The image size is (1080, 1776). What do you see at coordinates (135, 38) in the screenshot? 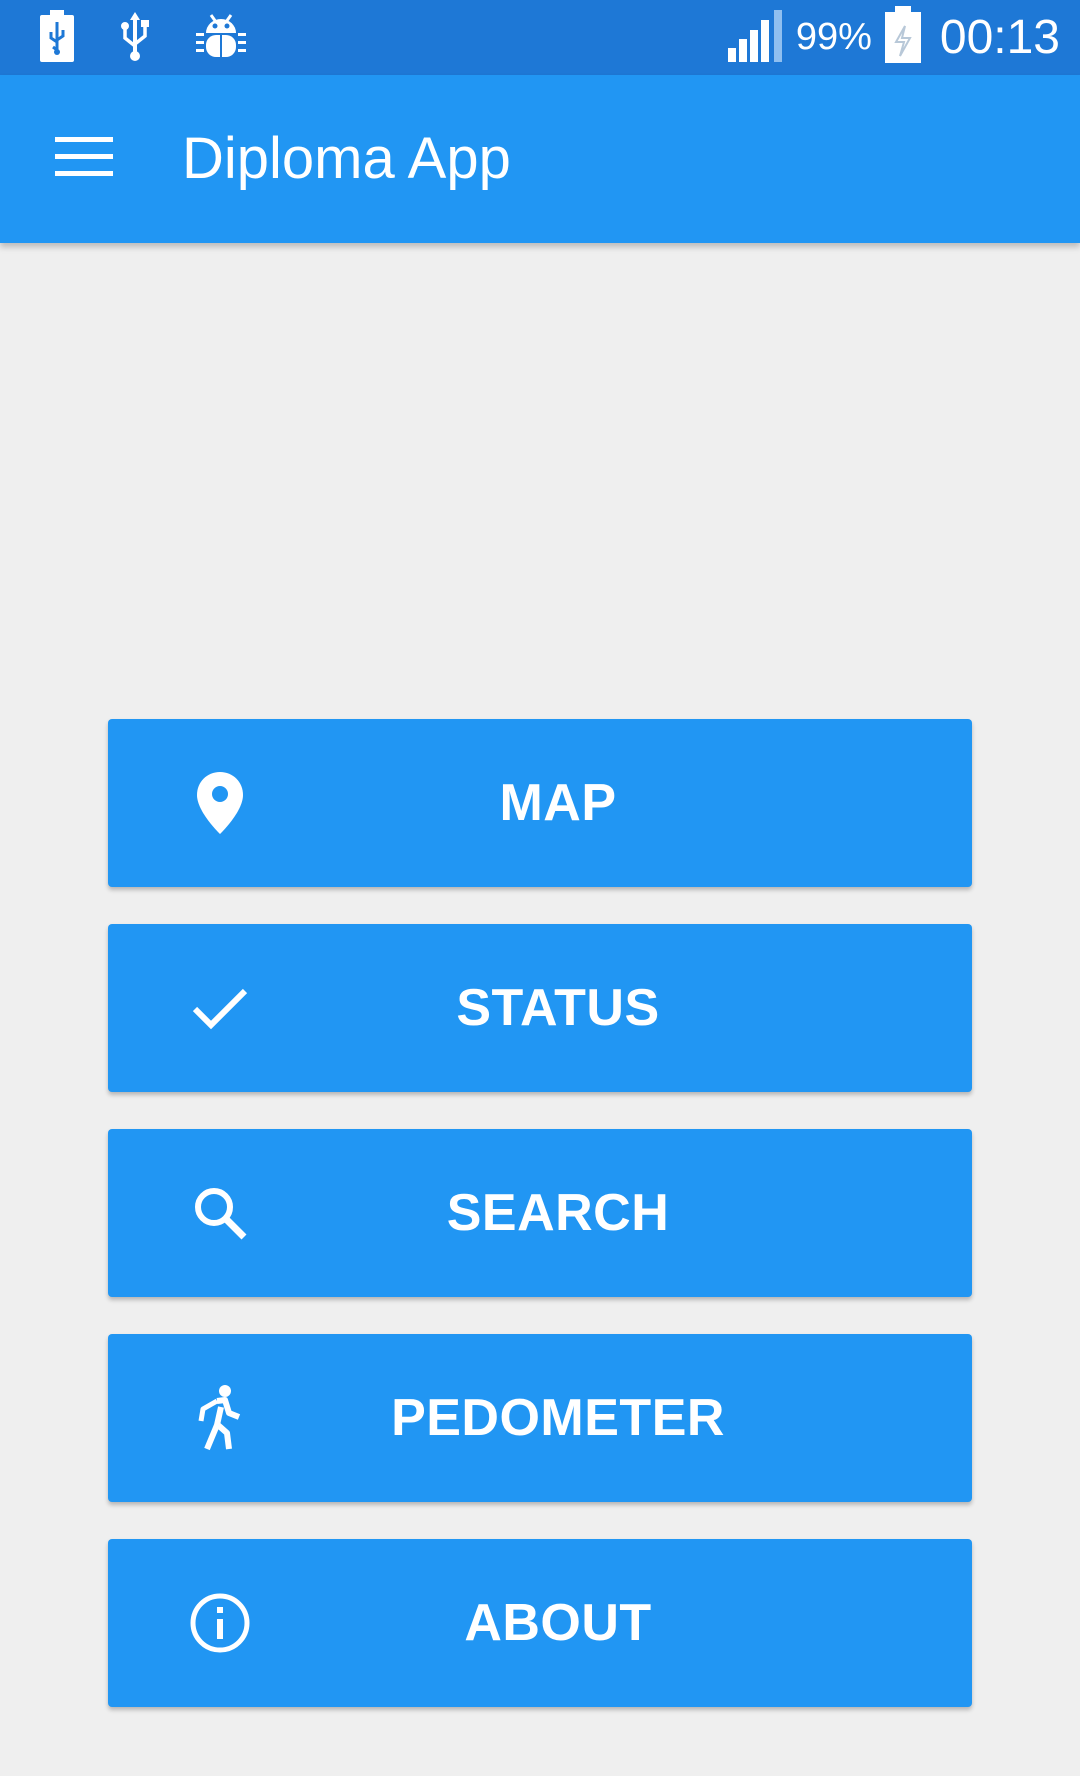
I see `usb-icon` at bounding box center [135, 38].